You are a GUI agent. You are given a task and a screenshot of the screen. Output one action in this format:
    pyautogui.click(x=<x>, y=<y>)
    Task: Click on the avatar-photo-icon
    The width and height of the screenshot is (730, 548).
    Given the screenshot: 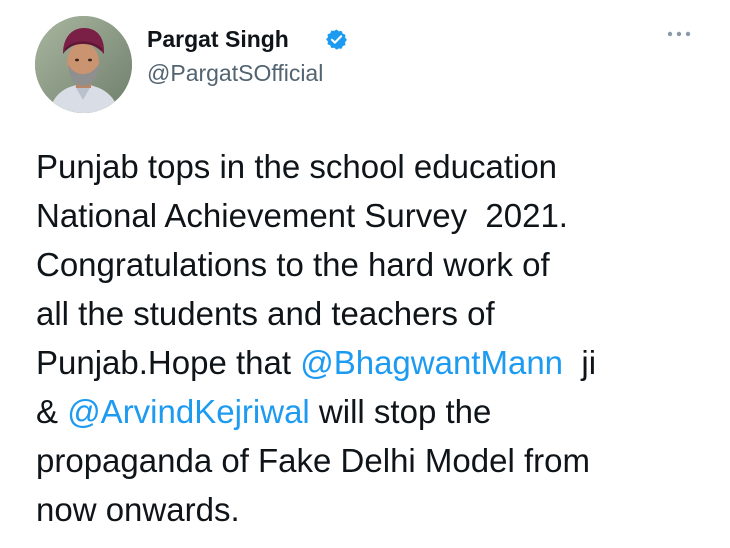 What is the action you would take?
    pyautogui.click(x=83, y=64)
    